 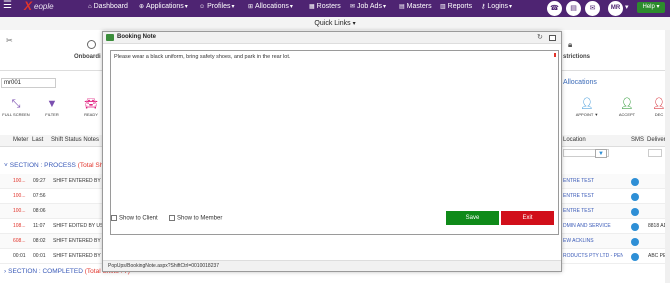 I want to click on nav-masters: ▤ Masters, so click(x=415, y=6).